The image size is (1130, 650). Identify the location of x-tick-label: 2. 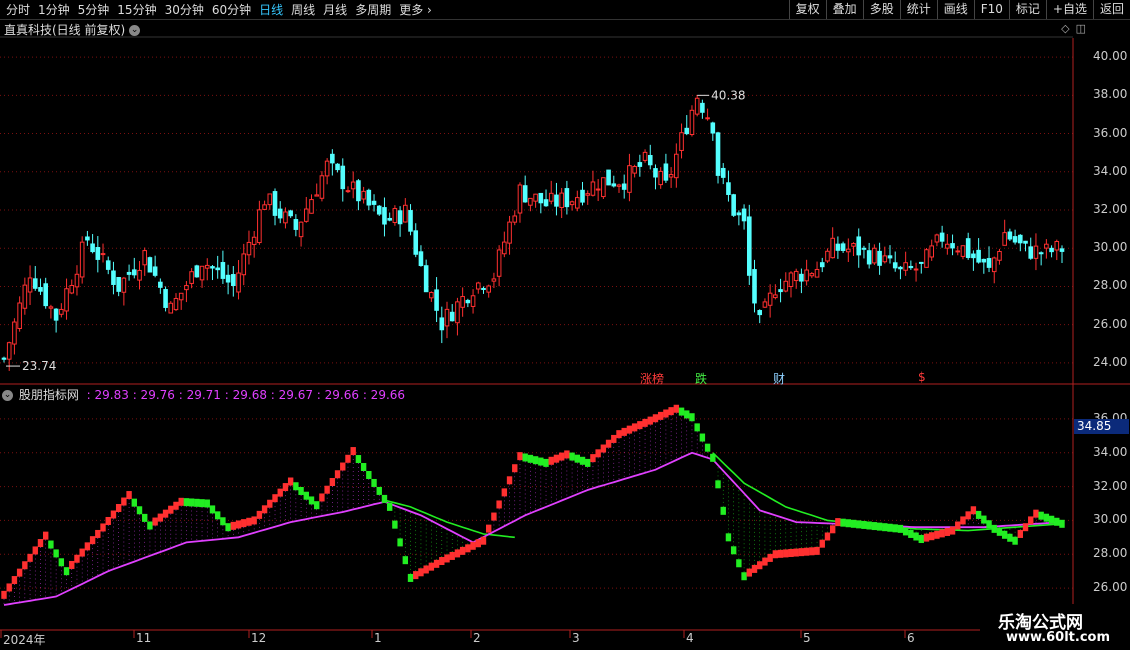
(477, 638).